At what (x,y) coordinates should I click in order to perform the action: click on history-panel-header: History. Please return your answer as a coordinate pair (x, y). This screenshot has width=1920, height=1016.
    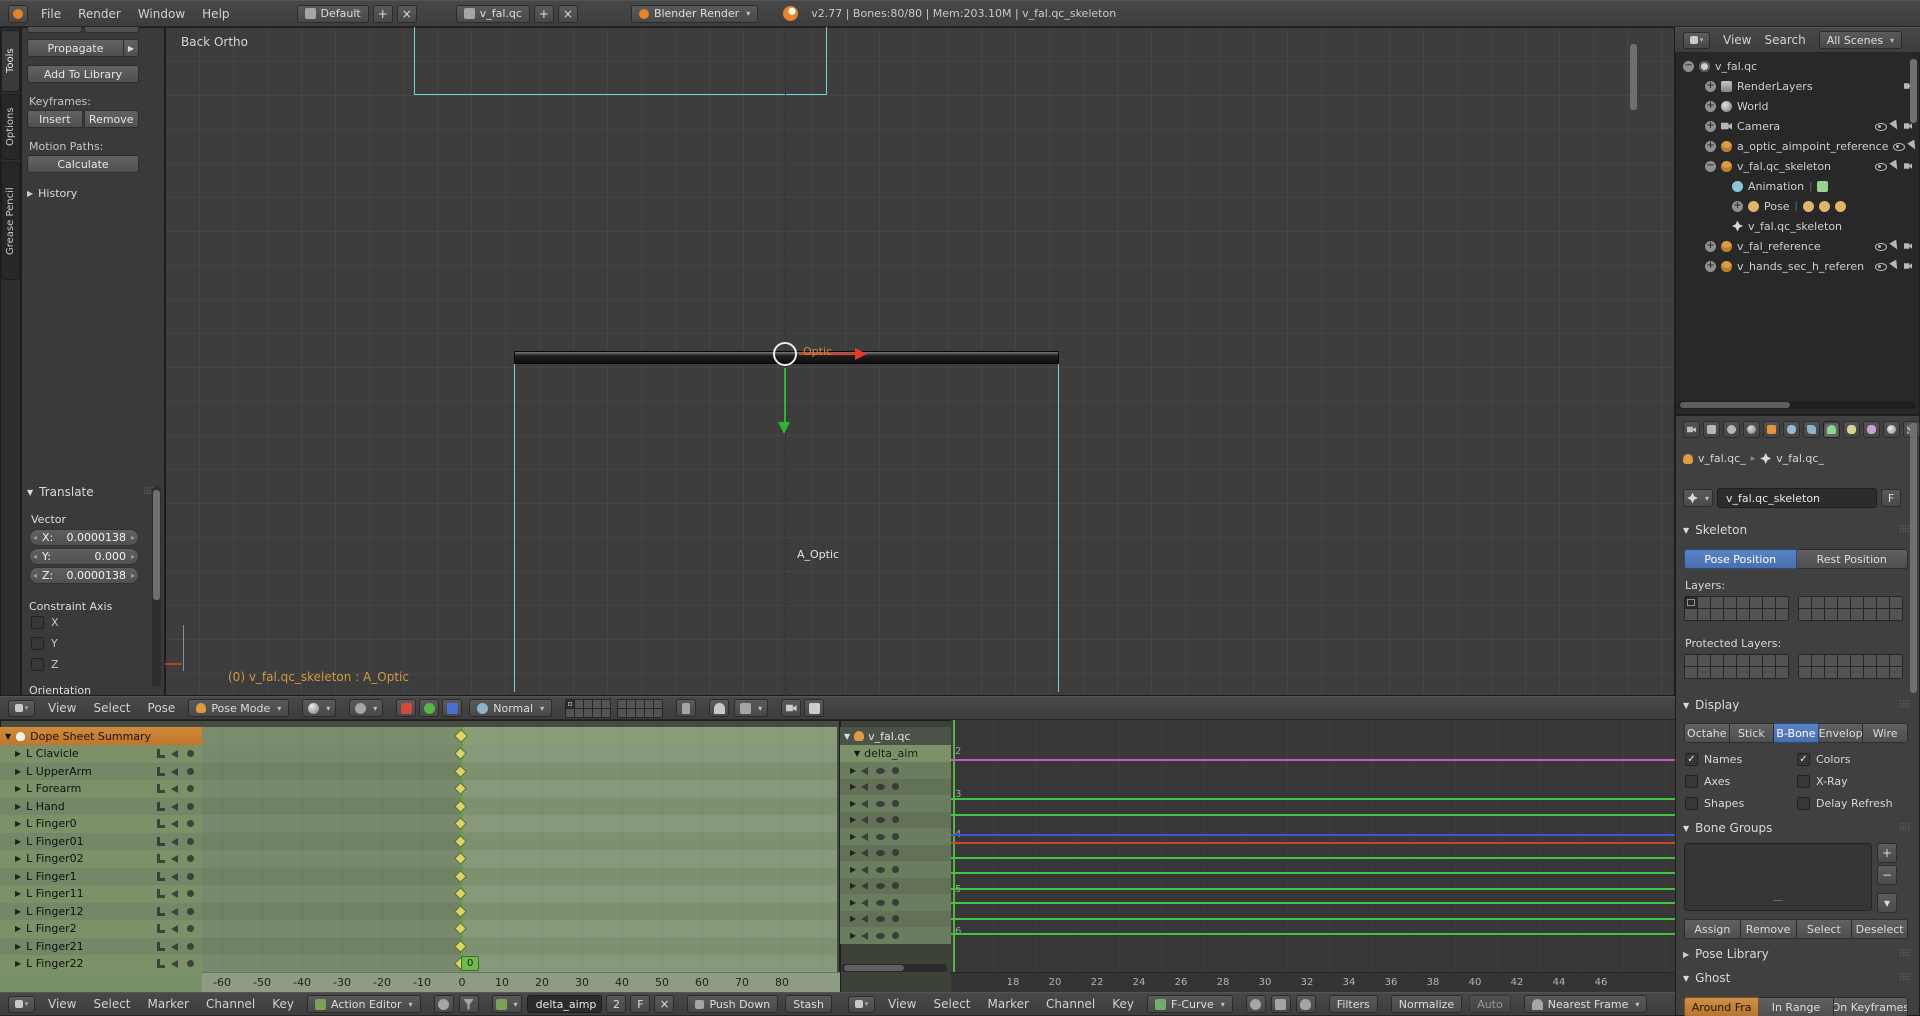
    Looking at the image, I should click on (52, 193).